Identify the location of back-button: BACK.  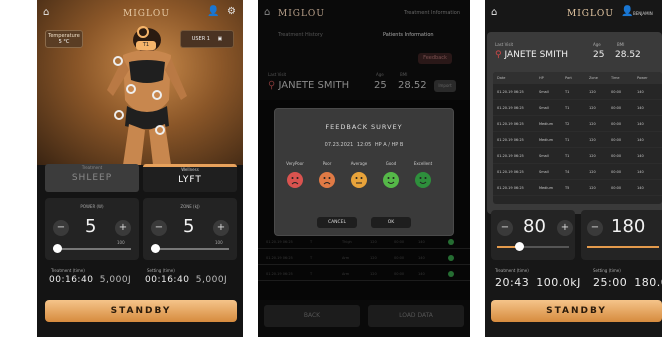
(312, 316).